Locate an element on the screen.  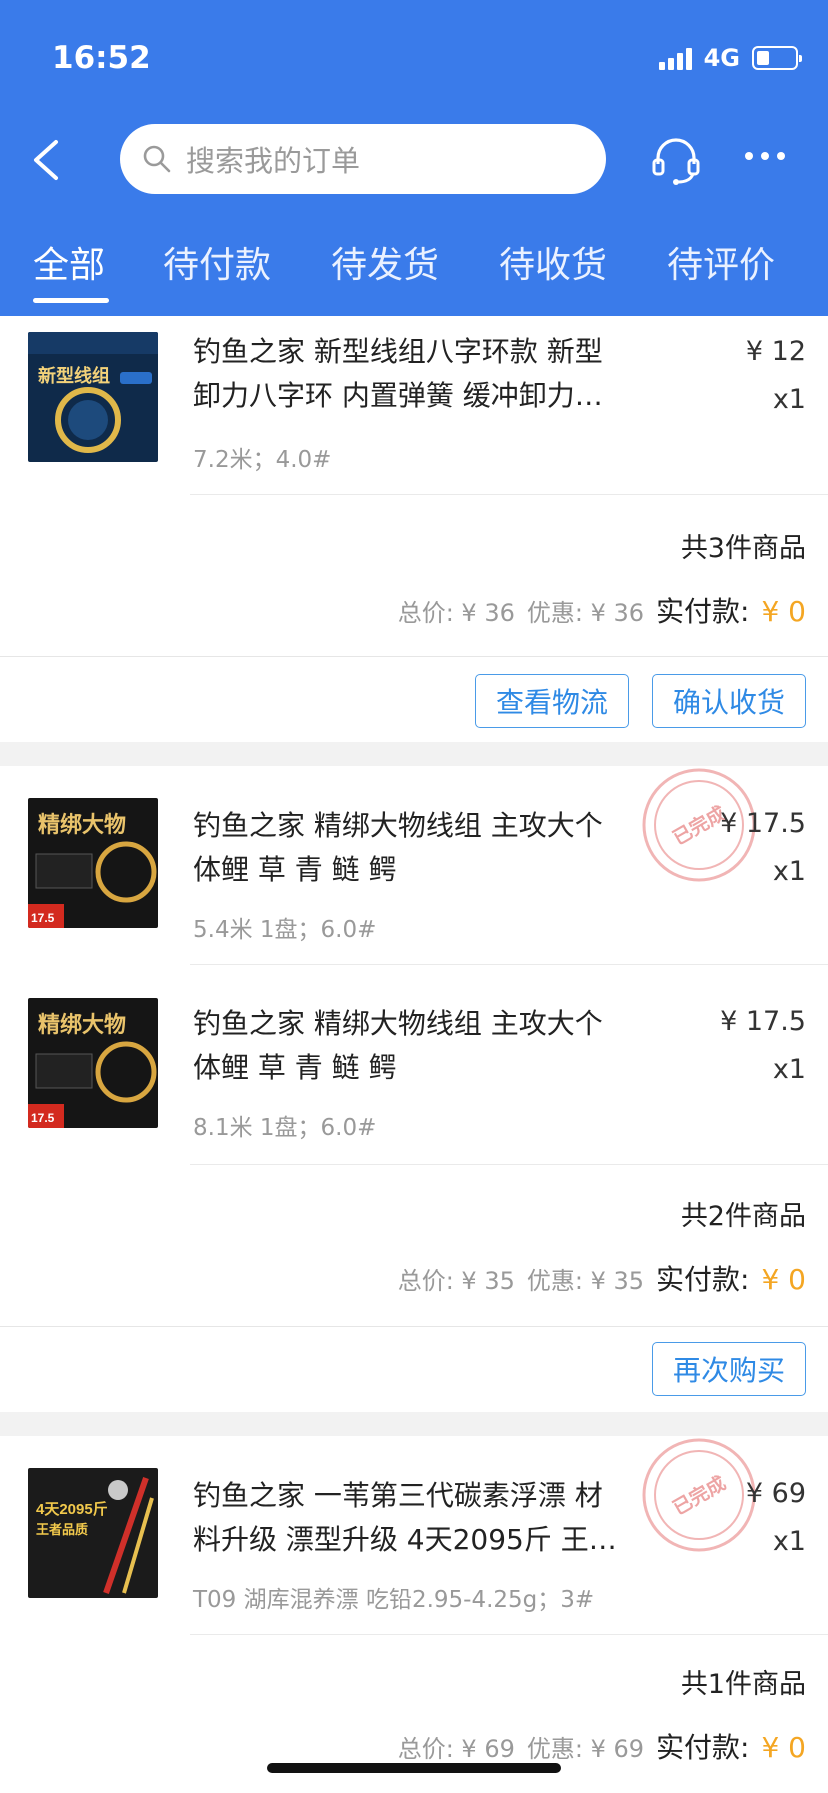
discount: 优惠: ¥ 36 is located at coordinates (585, 613).